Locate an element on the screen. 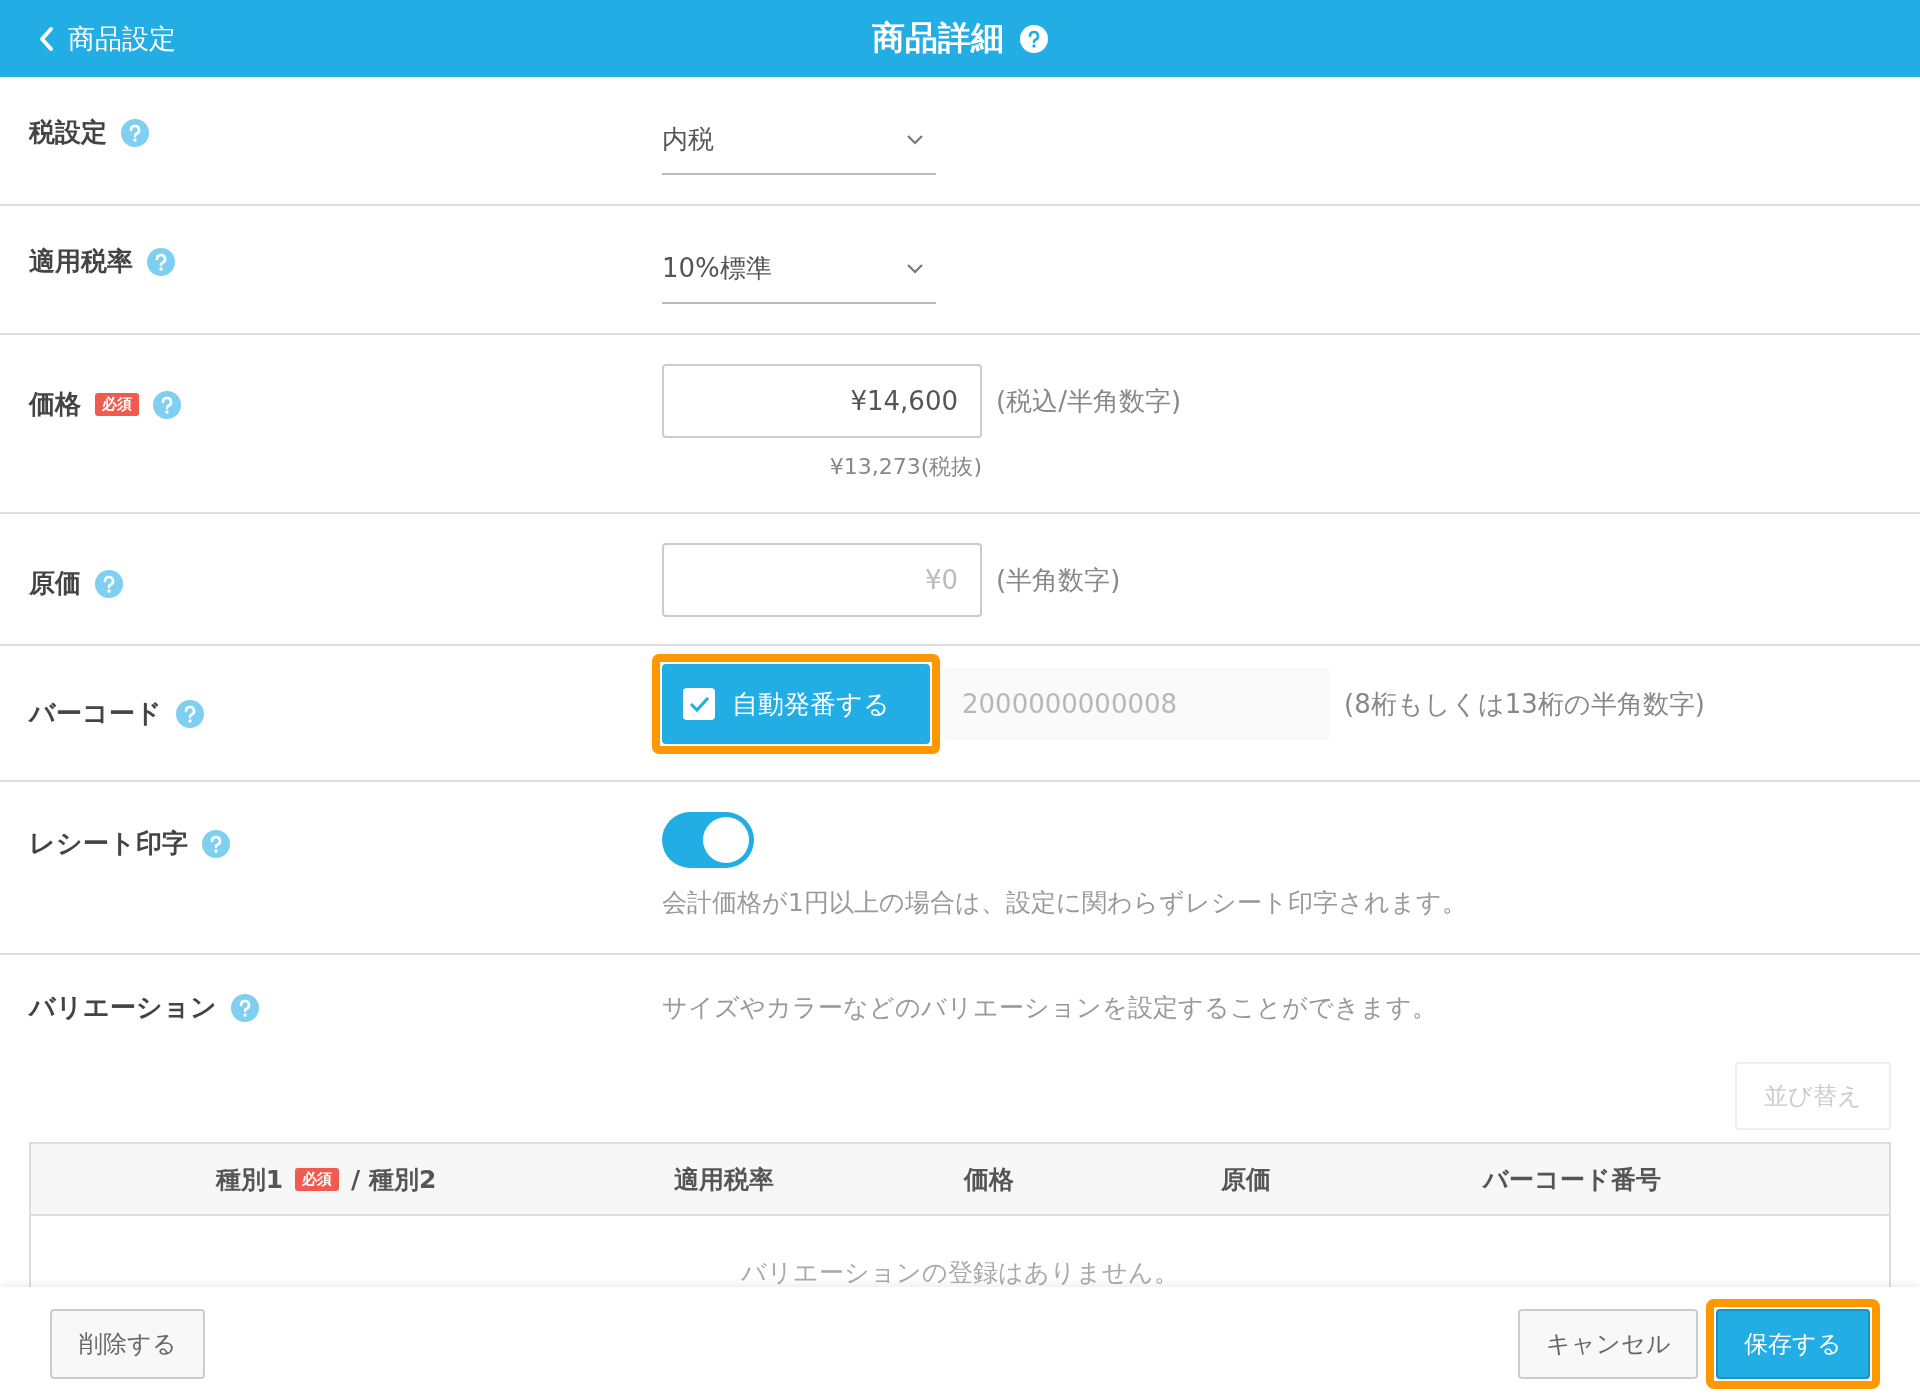 Image resolution: width=1920 pixels, height=1400 pixels. input-hint: (半角数字) is located at coordinates (1058, 580).